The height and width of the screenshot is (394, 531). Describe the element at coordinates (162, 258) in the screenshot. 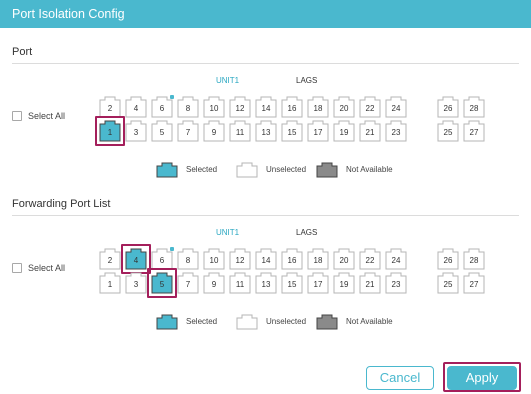

I see `port-6-forwarding: 6` at that location.